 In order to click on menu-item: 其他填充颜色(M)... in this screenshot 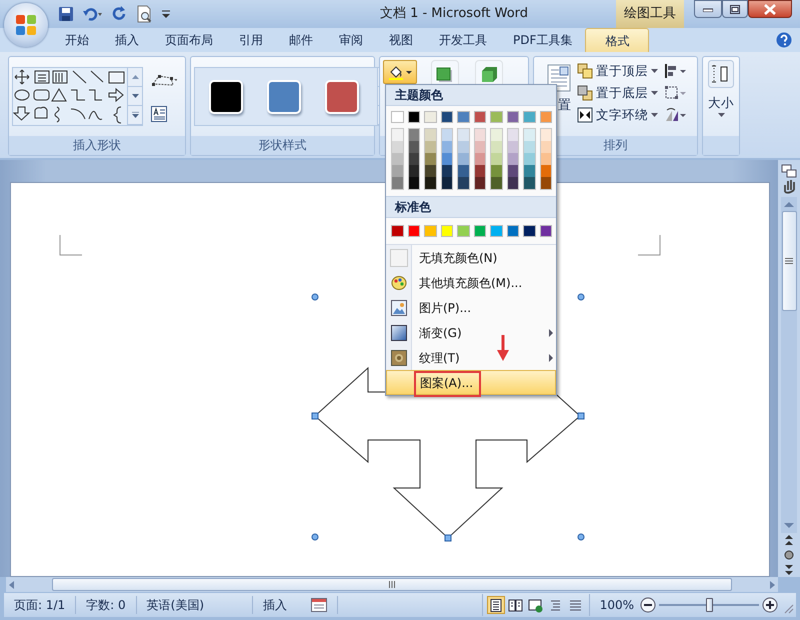, I will do `click(471, 282)`.